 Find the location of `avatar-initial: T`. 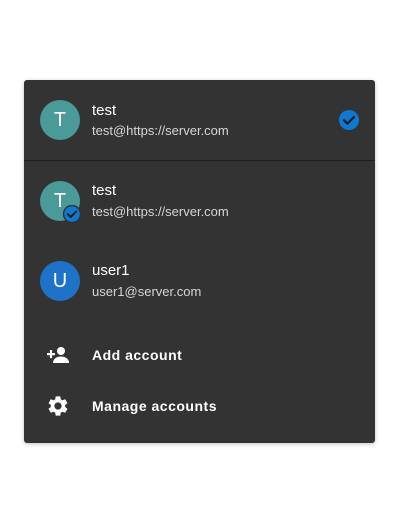

avatar-initial: T is located at coordinates (60, 120).